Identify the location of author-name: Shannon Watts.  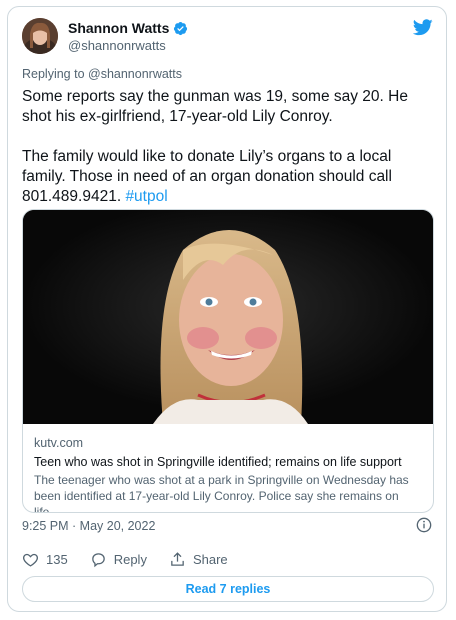
(118, 28).